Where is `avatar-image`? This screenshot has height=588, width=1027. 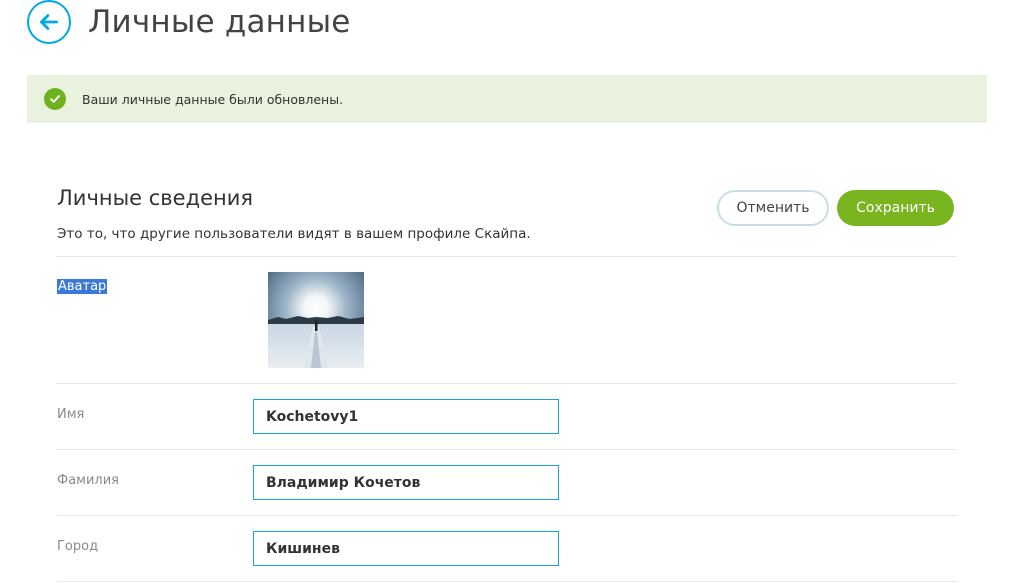 avatar-image is located at coordinates (316, 320).